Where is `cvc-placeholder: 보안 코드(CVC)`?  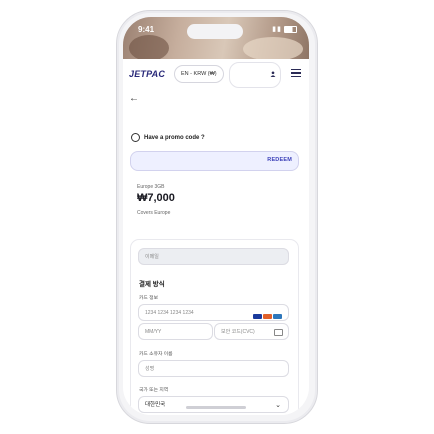 cvc-placeholder: 보안 코드(CVC) is located at coordinates (238, 332).